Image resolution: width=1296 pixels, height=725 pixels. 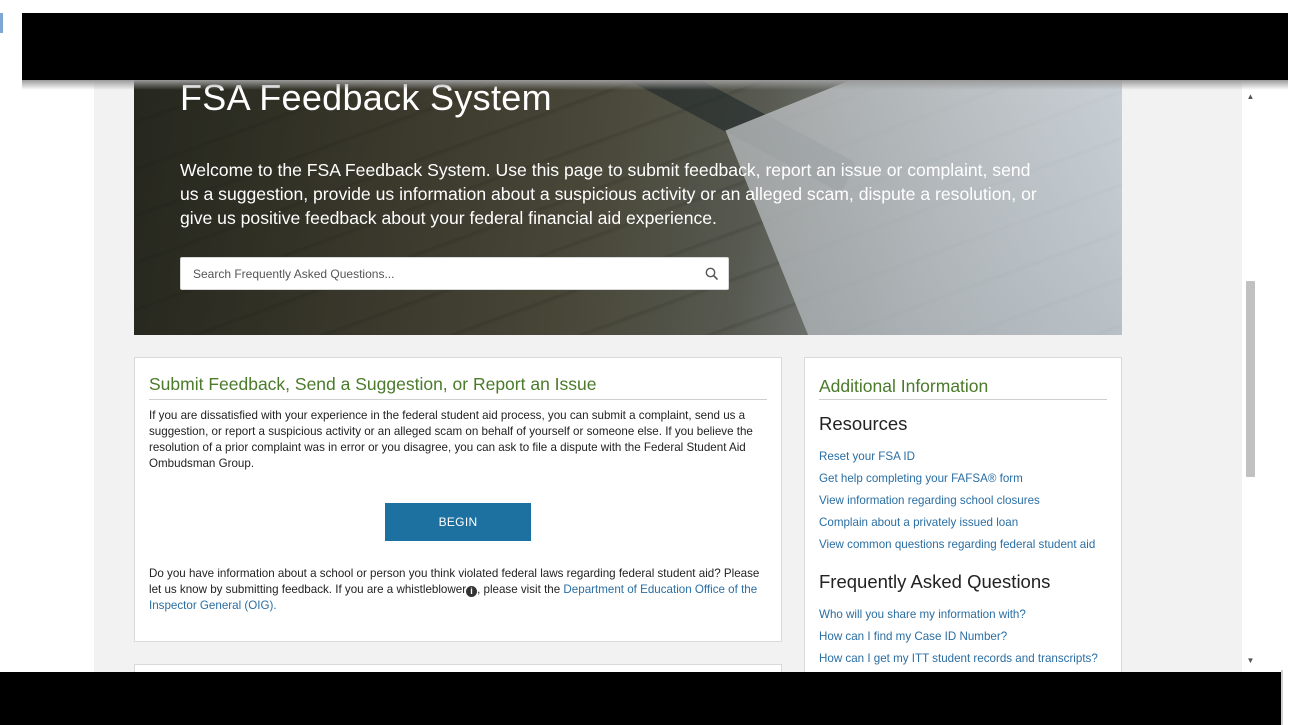 I want to click on faq-search-input, so click(x=436, y=273).